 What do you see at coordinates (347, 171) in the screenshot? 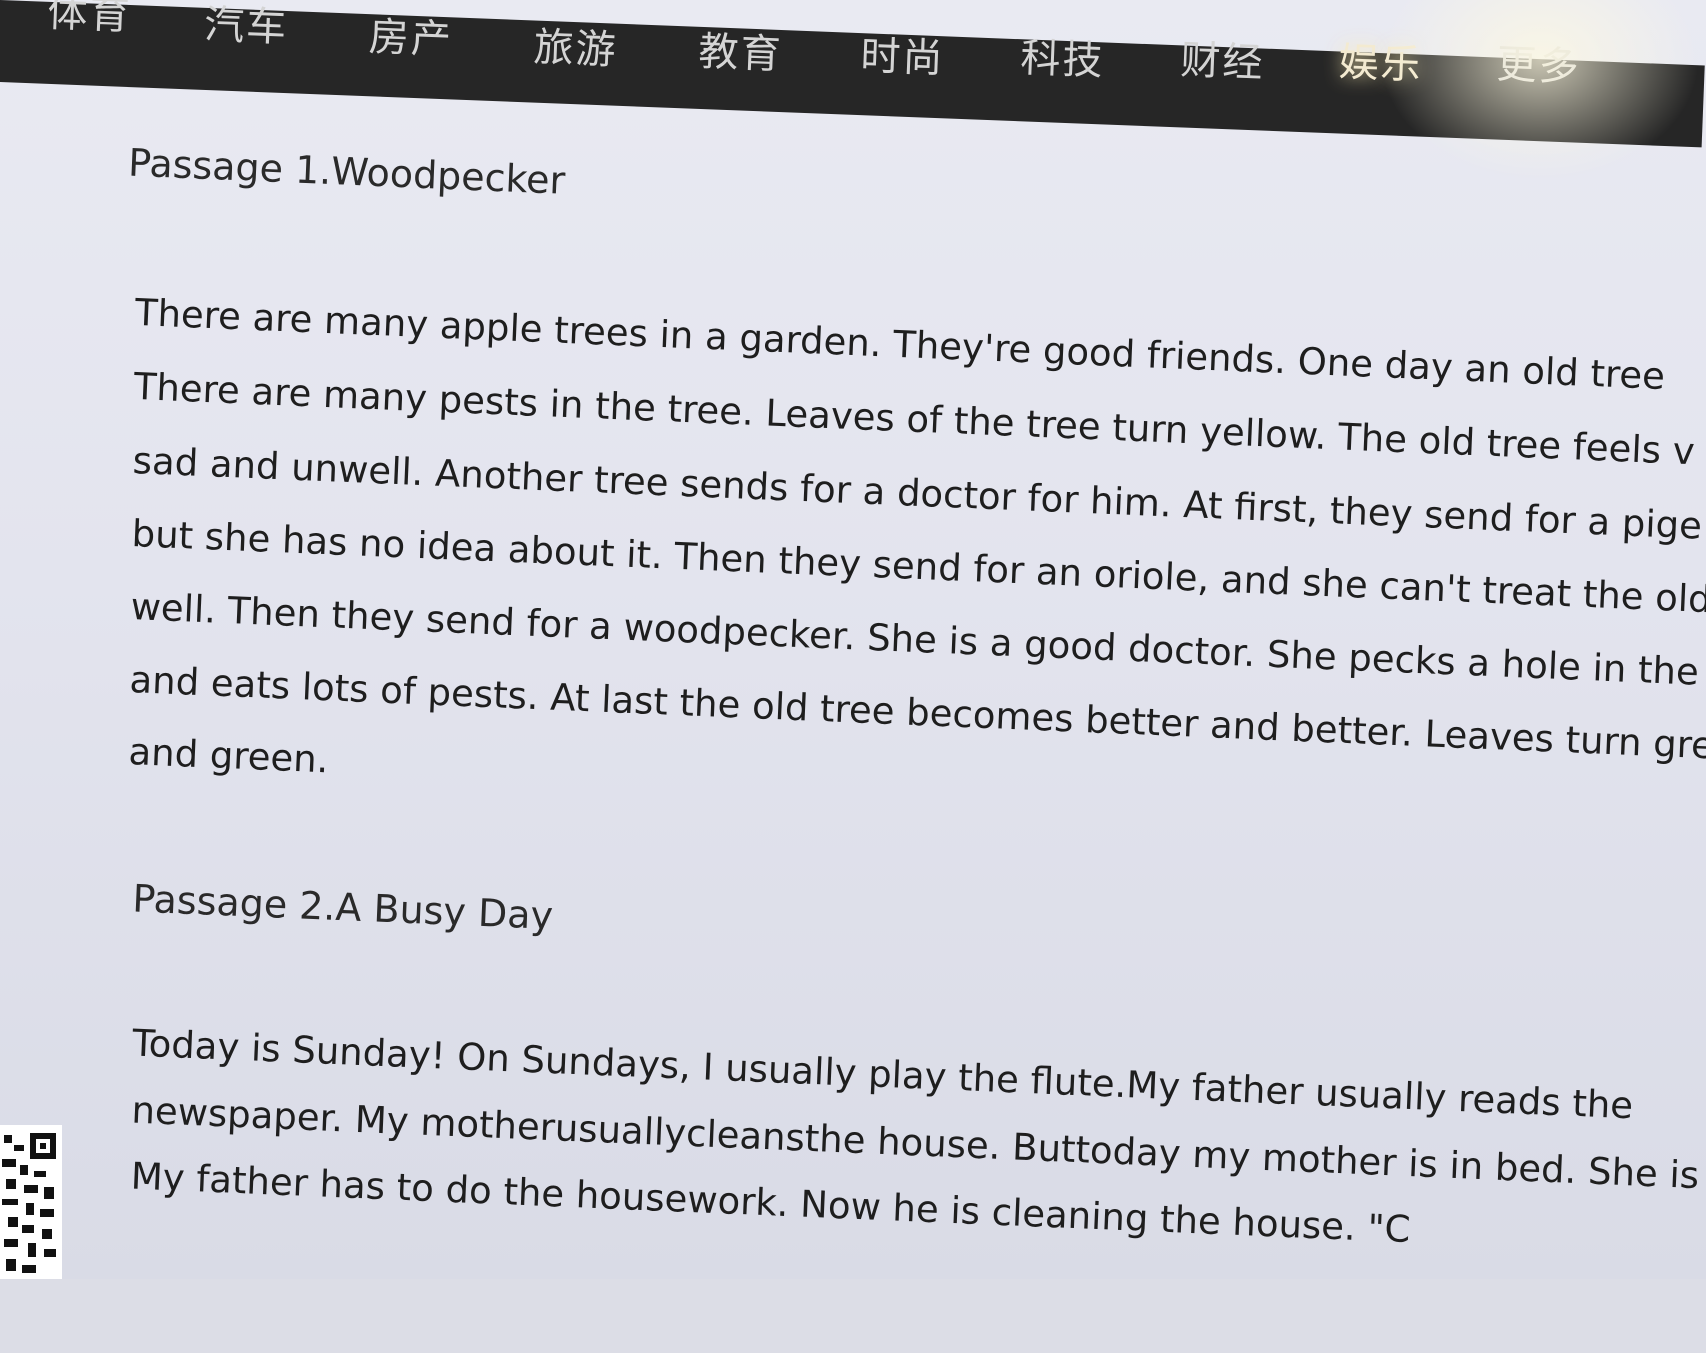
I see `passage-1-title: Passage 1.Woodpecker` at bounding box center [347, 171].